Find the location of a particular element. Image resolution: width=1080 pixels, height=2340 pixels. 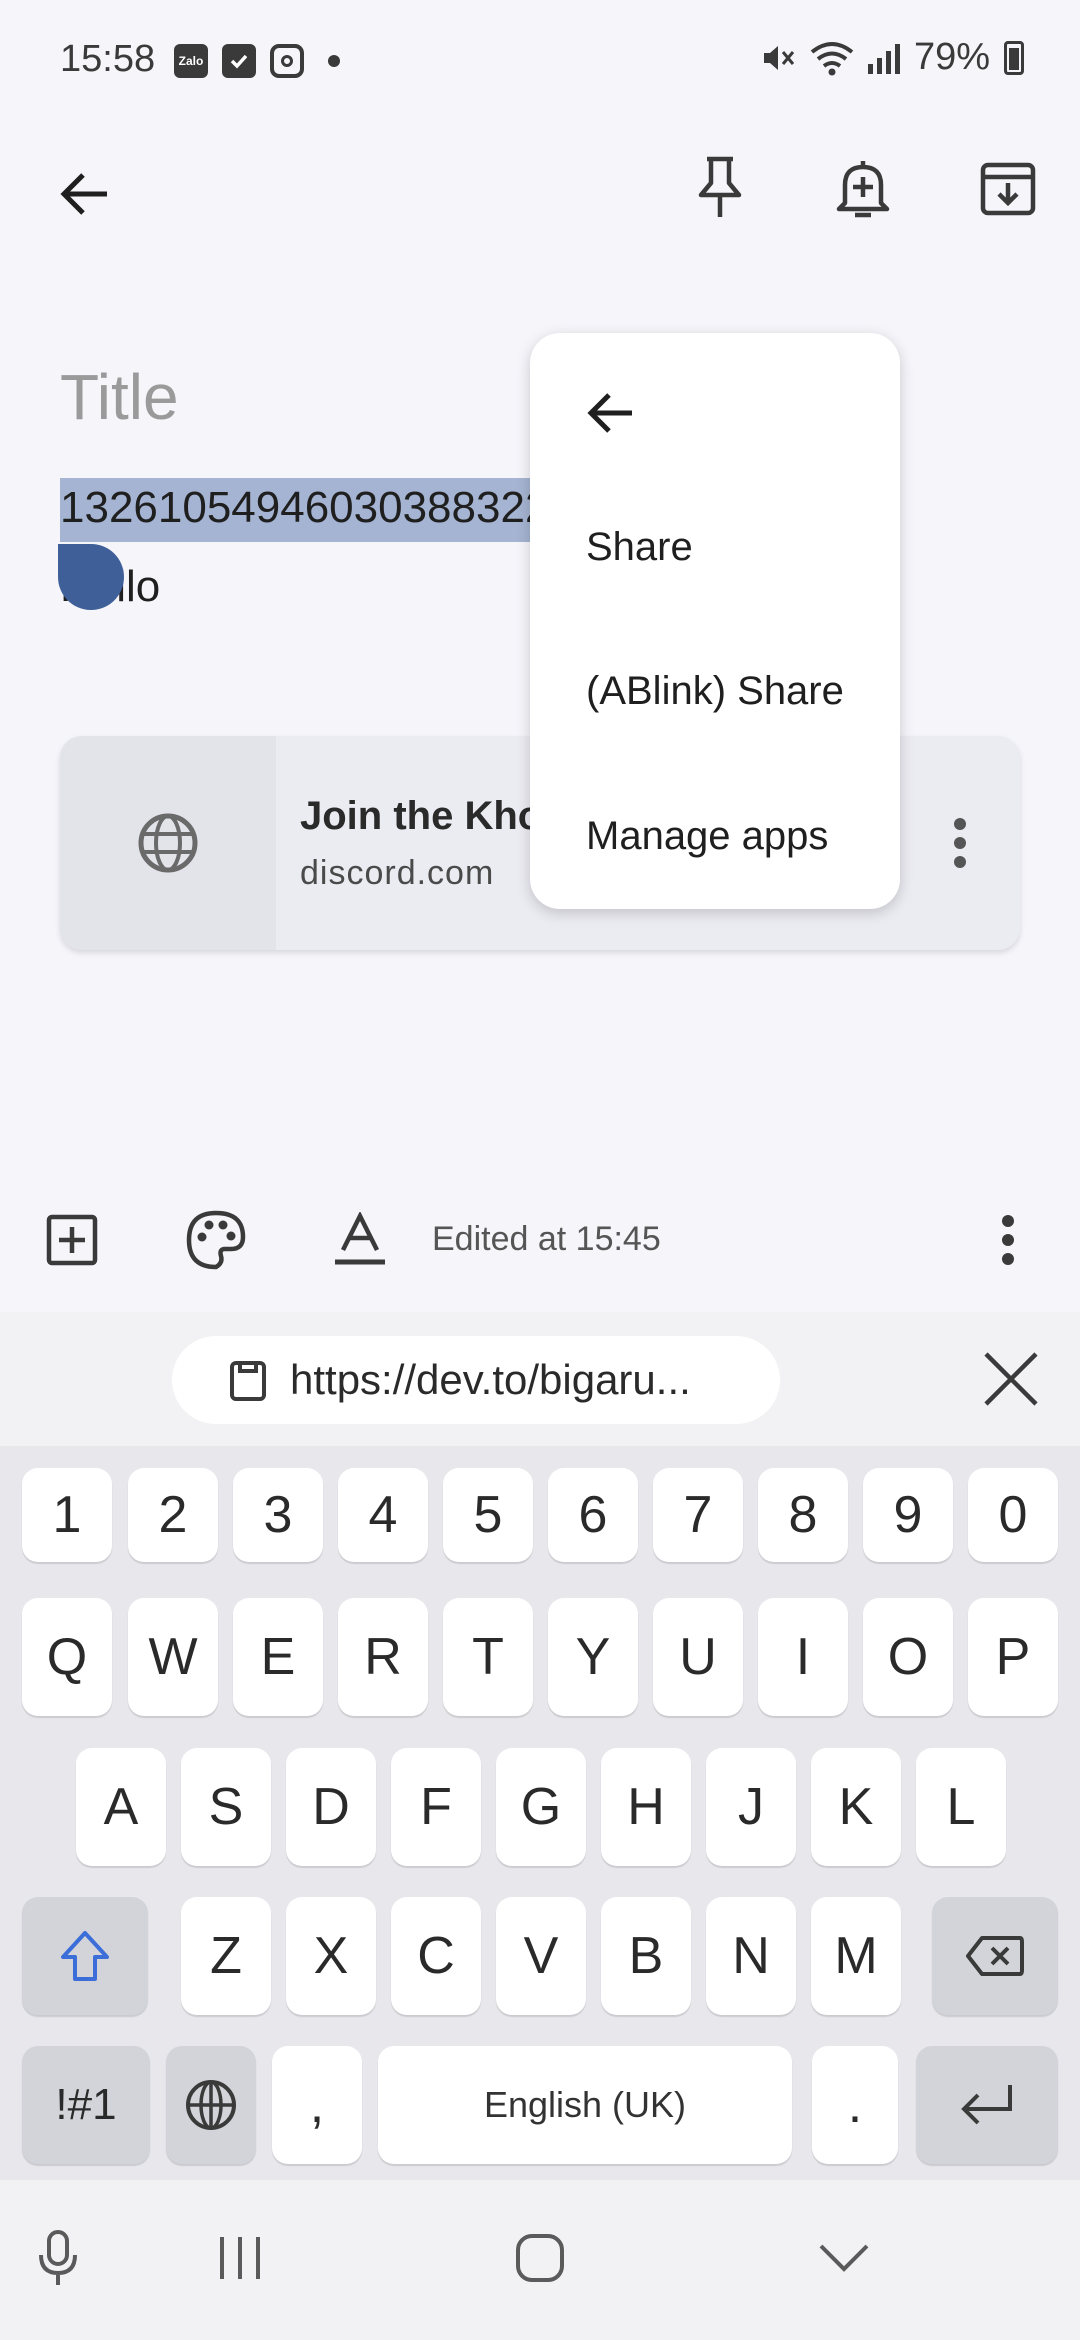

note-body-input: 13261054946030388322 Hello is located at coordinates (295, 547).